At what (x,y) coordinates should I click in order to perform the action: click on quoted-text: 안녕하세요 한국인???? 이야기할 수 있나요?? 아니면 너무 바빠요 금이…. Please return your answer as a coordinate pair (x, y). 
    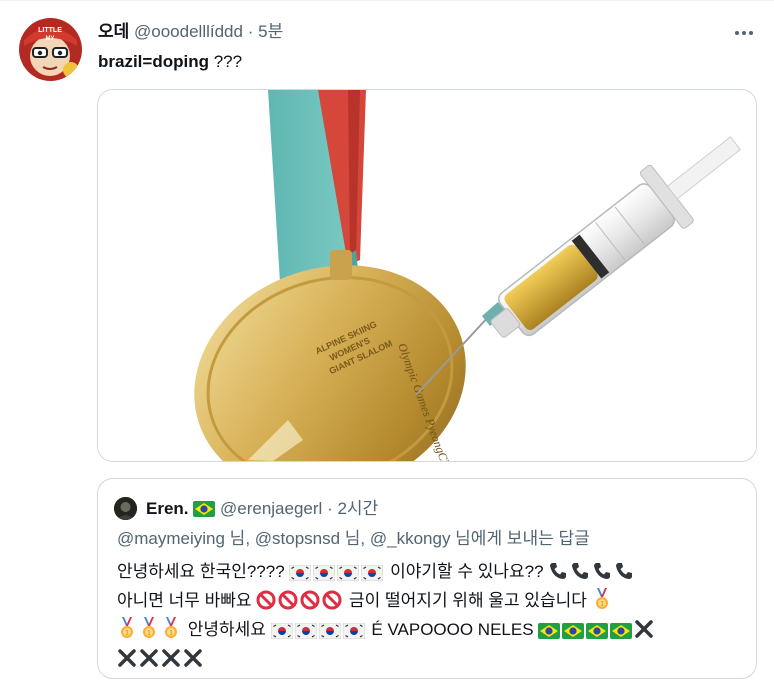
    Looking at the image, I should click on (432, 615).